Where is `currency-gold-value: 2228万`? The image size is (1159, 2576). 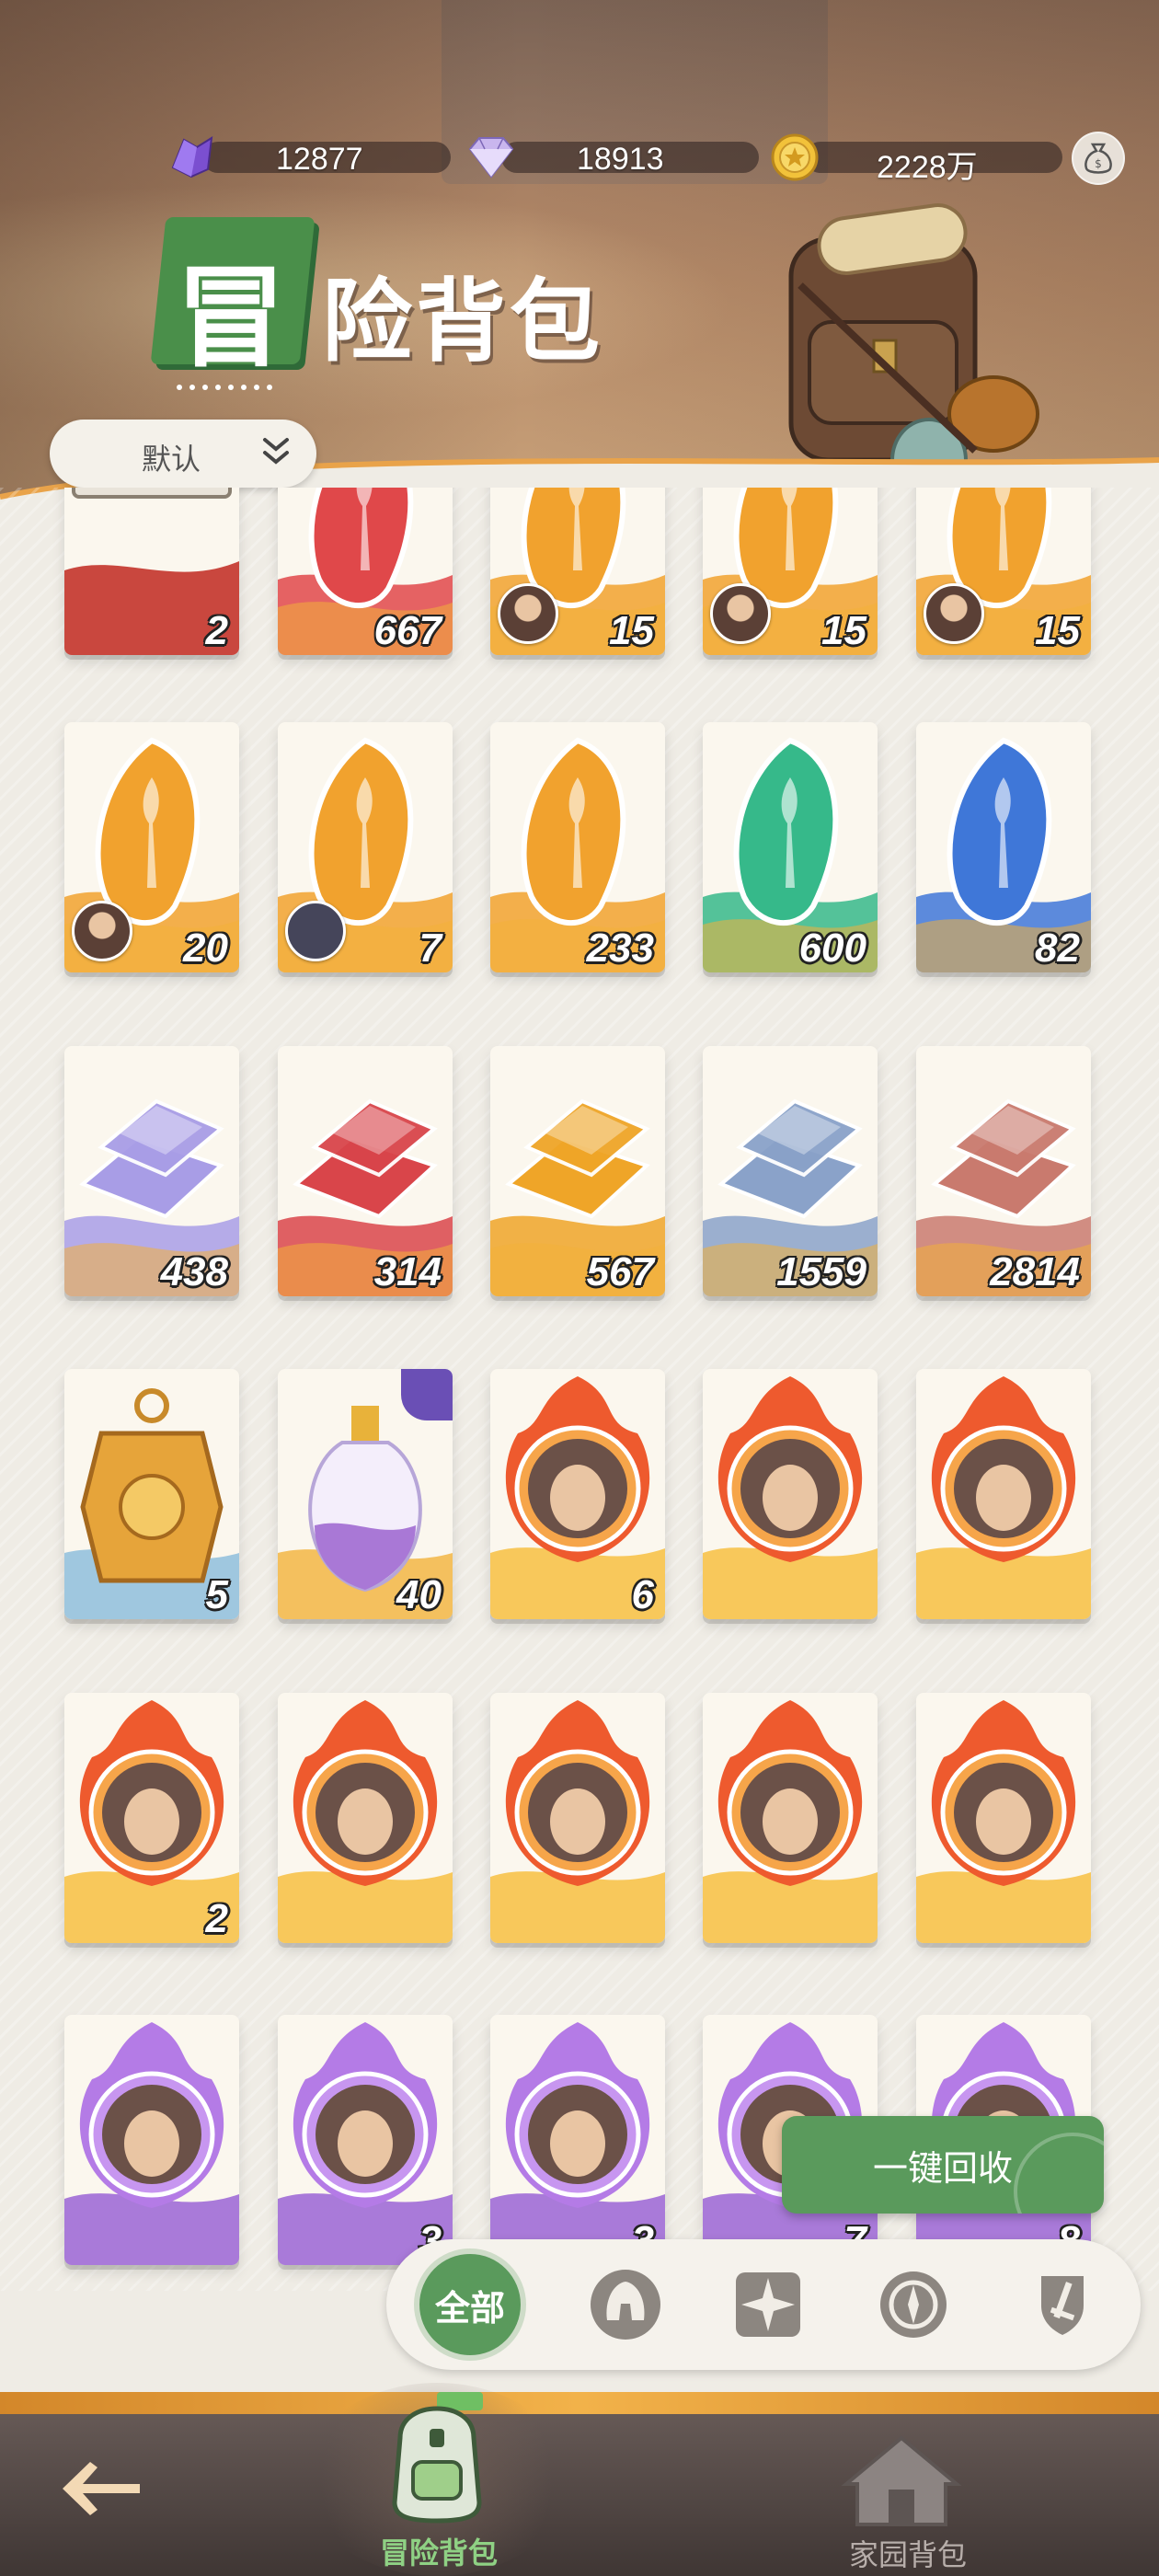 currency-gold-value: 2228万 is located at coordinates (927, 167).